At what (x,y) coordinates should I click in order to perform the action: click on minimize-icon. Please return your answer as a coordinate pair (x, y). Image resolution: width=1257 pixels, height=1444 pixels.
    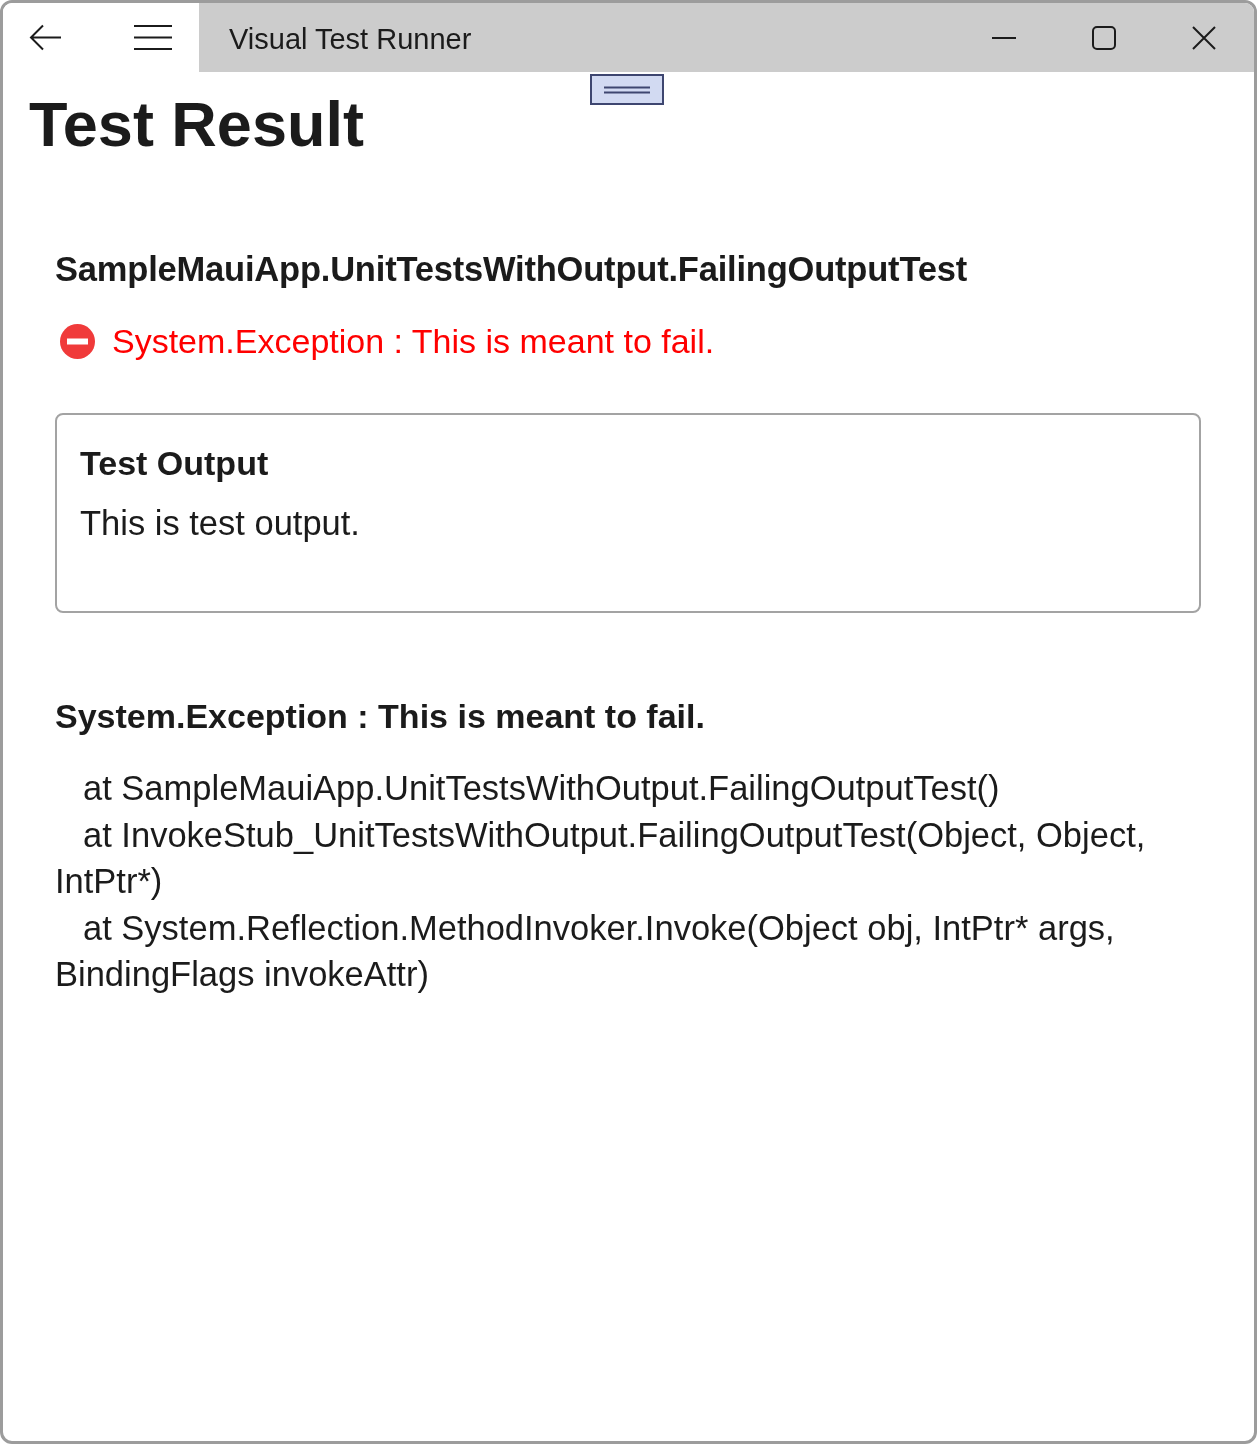
    Looking at the image, I should click on (1004, 37).